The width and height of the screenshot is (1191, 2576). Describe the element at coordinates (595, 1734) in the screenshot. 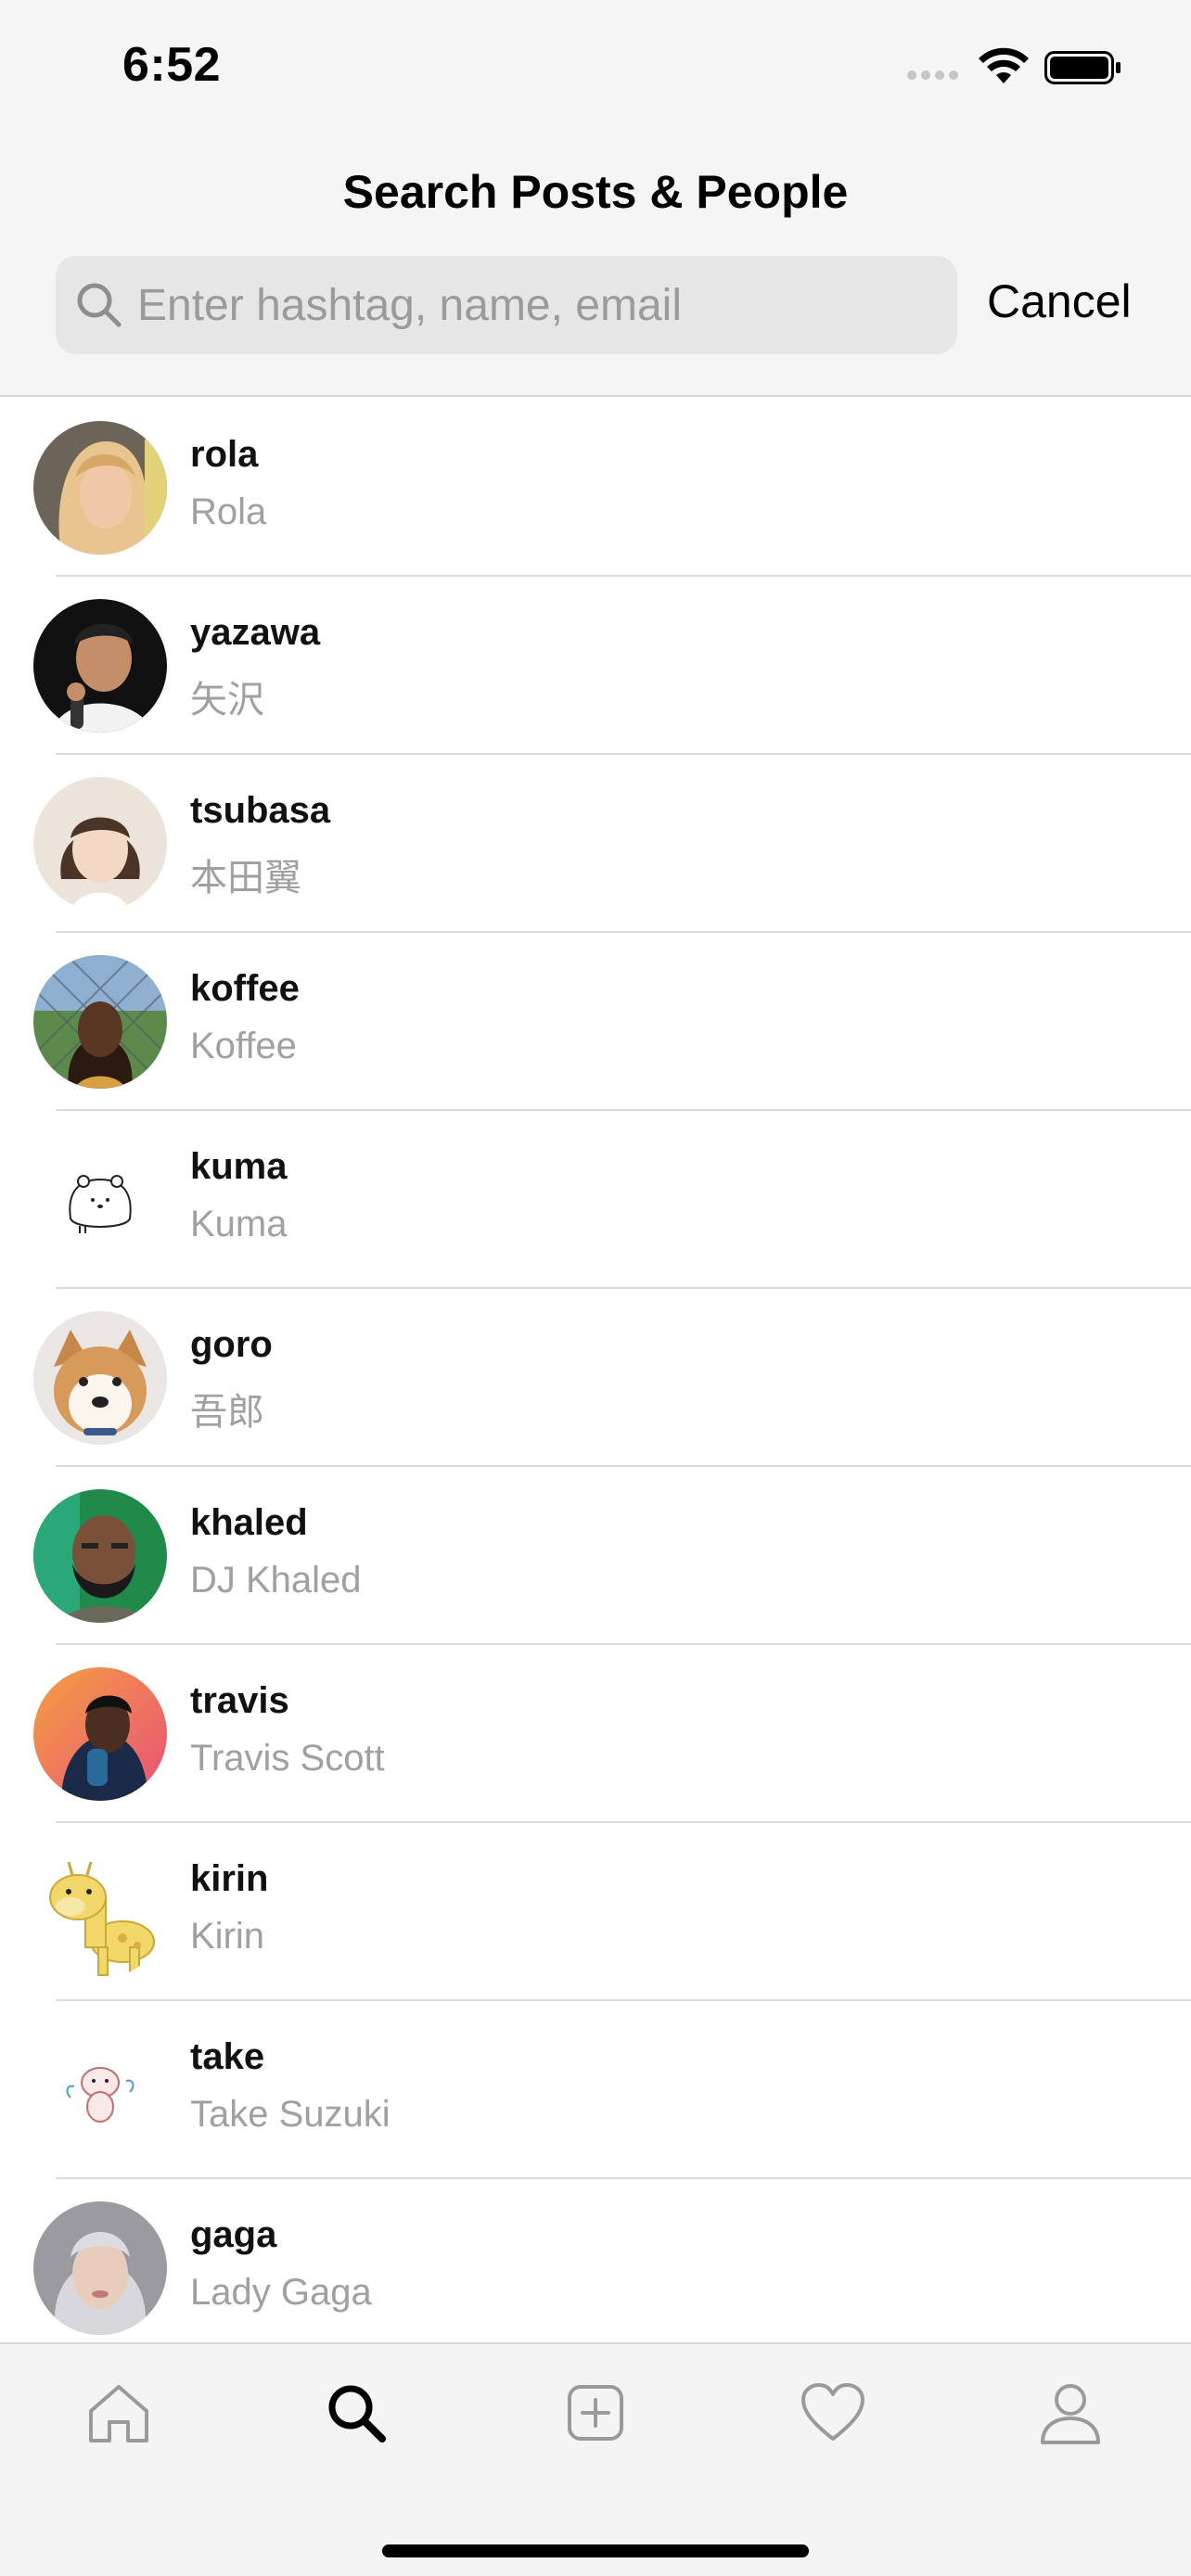

I see `user-row-travis: travis Travis Scott` at that location.